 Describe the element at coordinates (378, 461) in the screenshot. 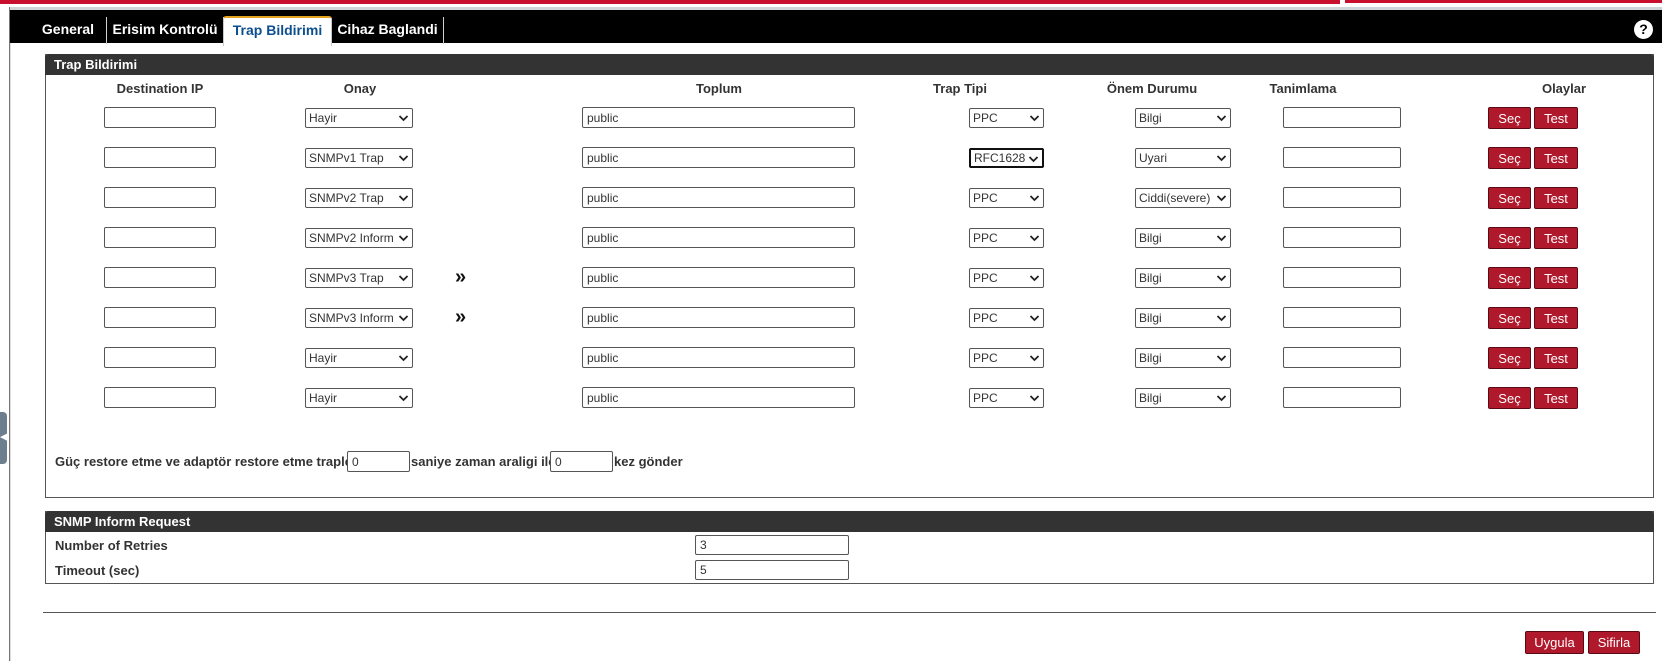

I see `restore-interval-input` at that location.